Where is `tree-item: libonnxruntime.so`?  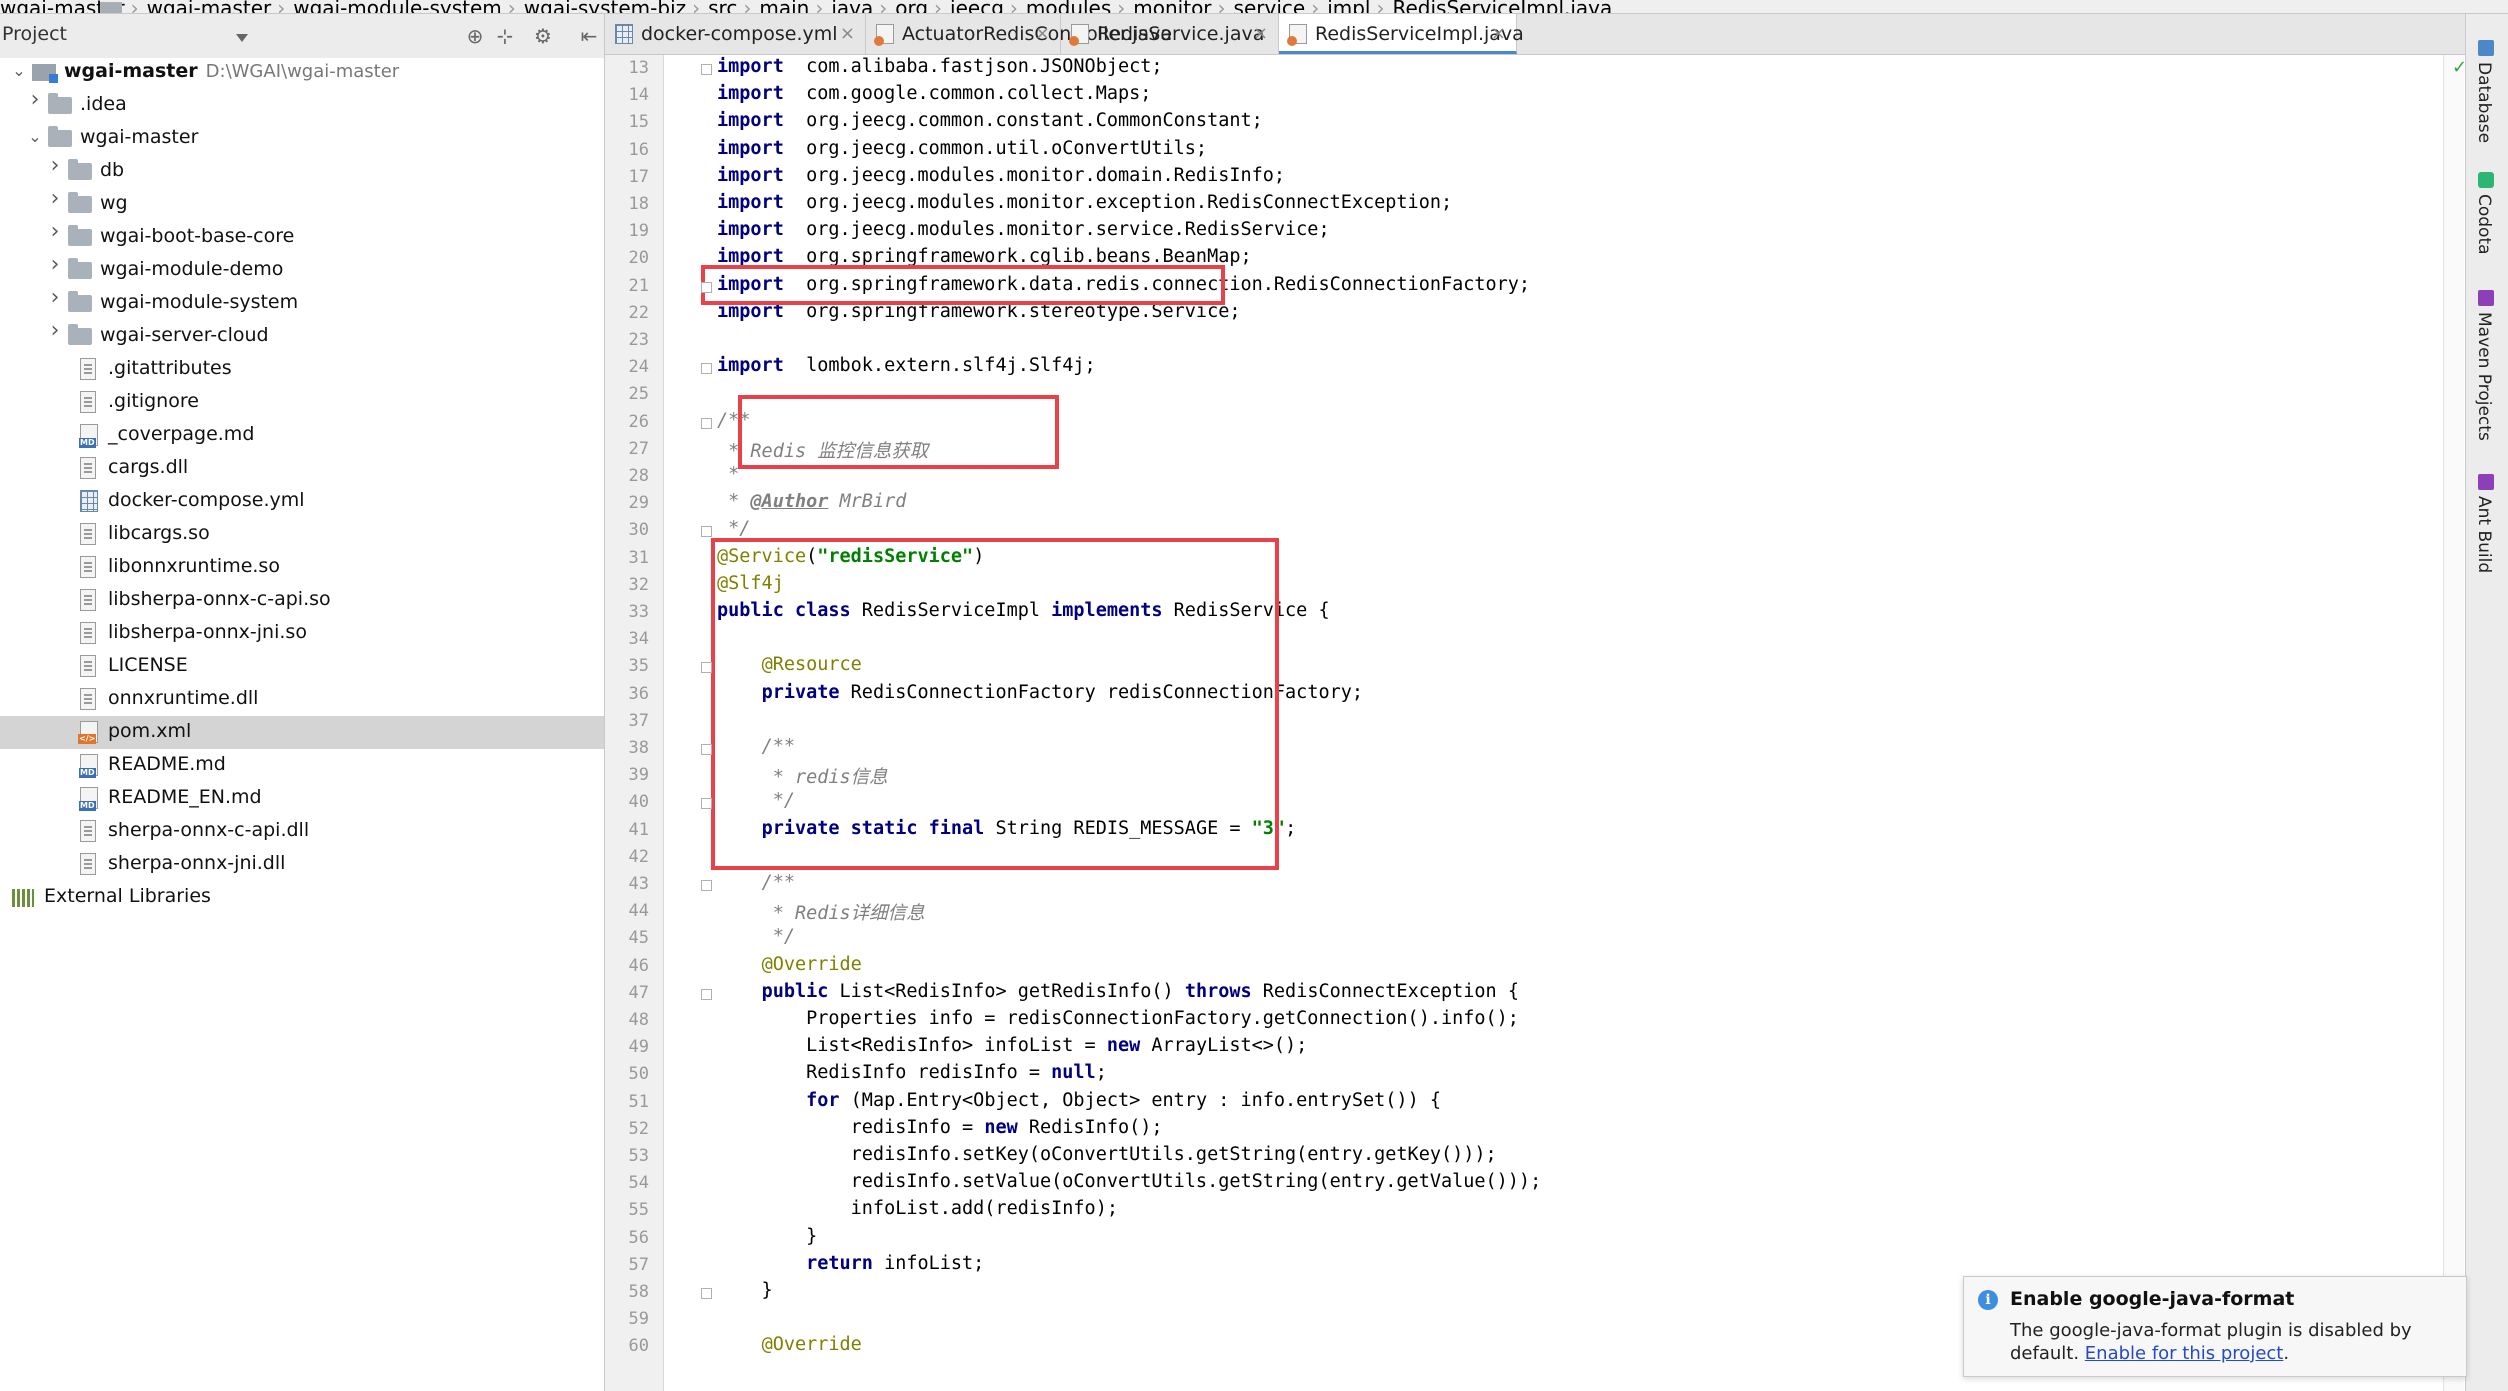 tree-item: libonnxruntime.so is located at coordinates (302, 567).